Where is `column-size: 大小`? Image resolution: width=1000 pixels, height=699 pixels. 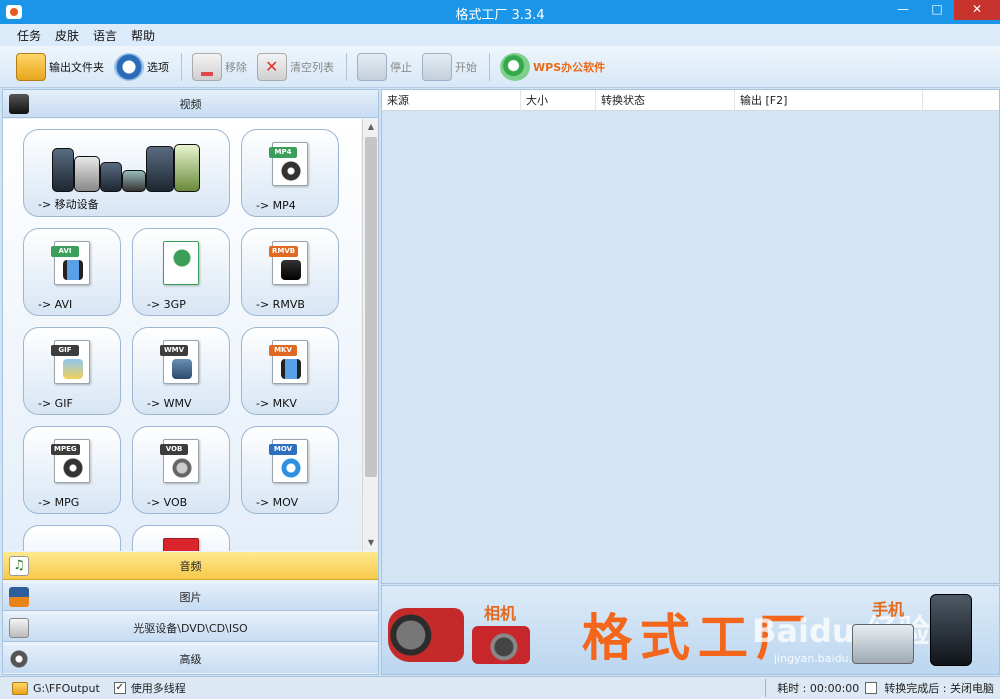 column-size: 大小 is located at coordinates (558, 100).